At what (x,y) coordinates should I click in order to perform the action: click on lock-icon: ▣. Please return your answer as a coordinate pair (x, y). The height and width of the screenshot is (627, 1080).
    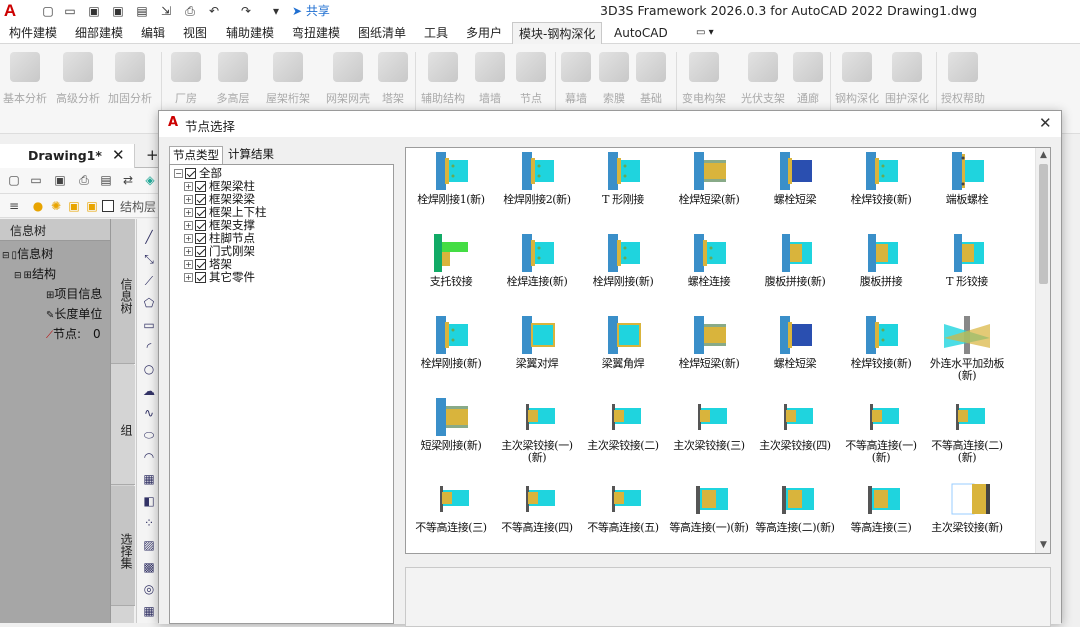
    Looking at the image, I should click on (74, 206).